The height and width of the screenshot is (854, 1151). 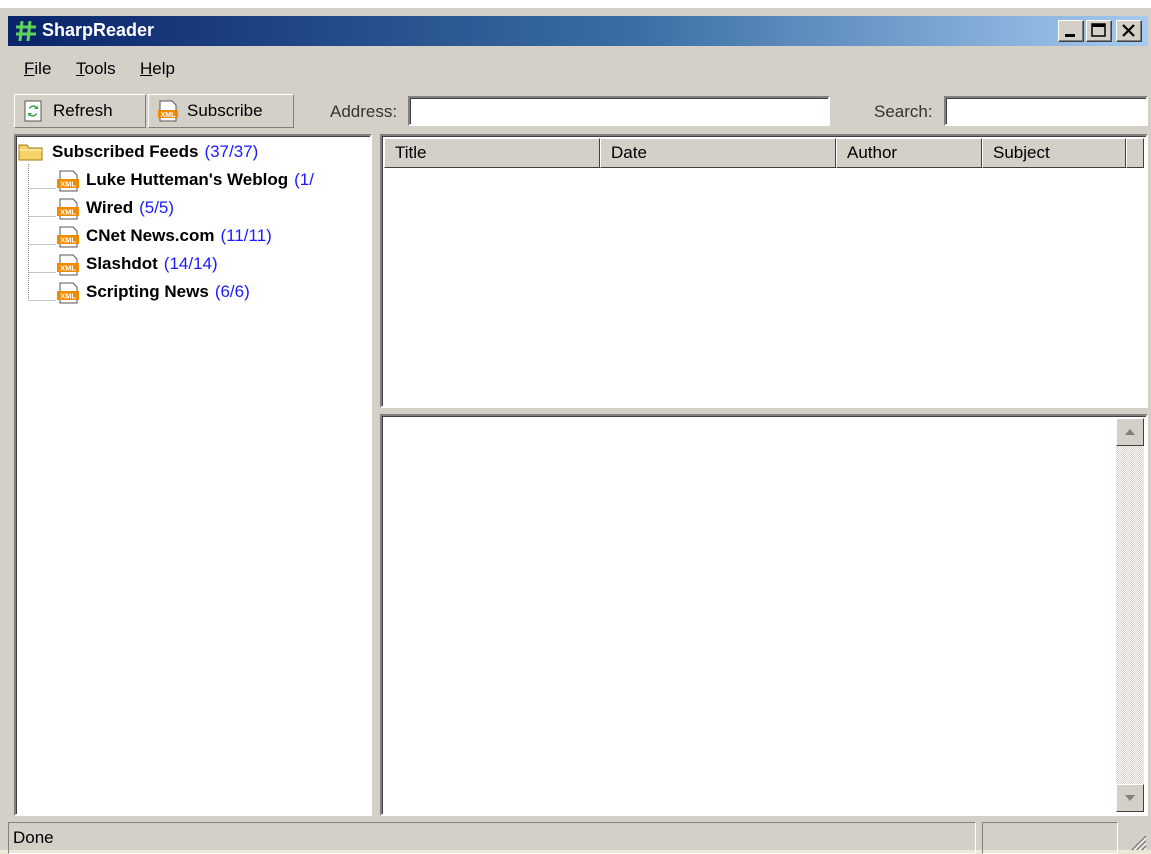 I want to click on tree-root-count: (37/37), so click(x=231, y=151).